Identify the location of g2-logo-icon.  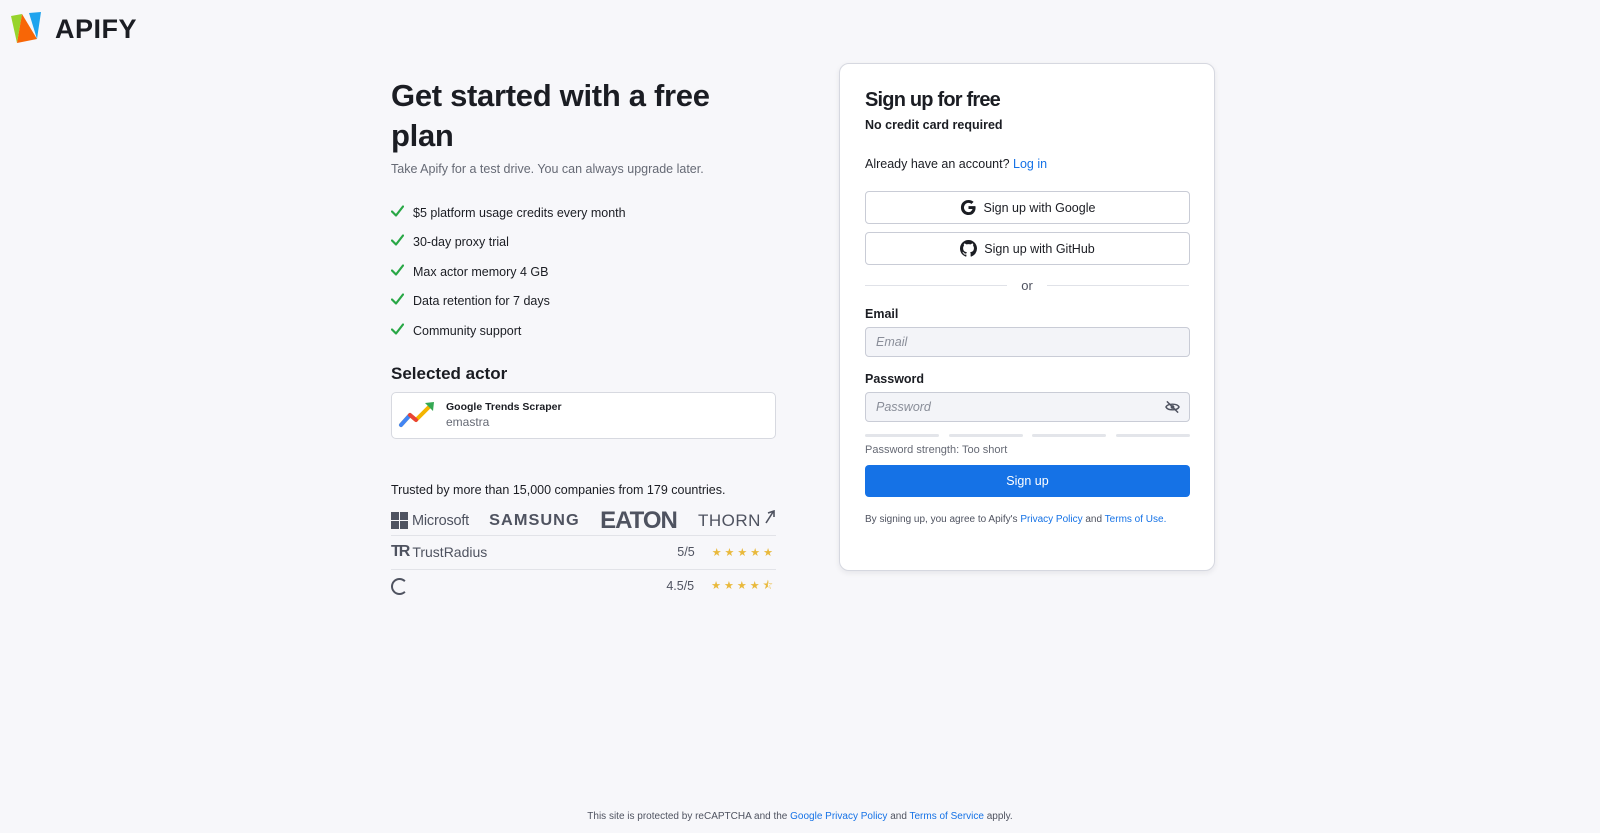
(399, 586).